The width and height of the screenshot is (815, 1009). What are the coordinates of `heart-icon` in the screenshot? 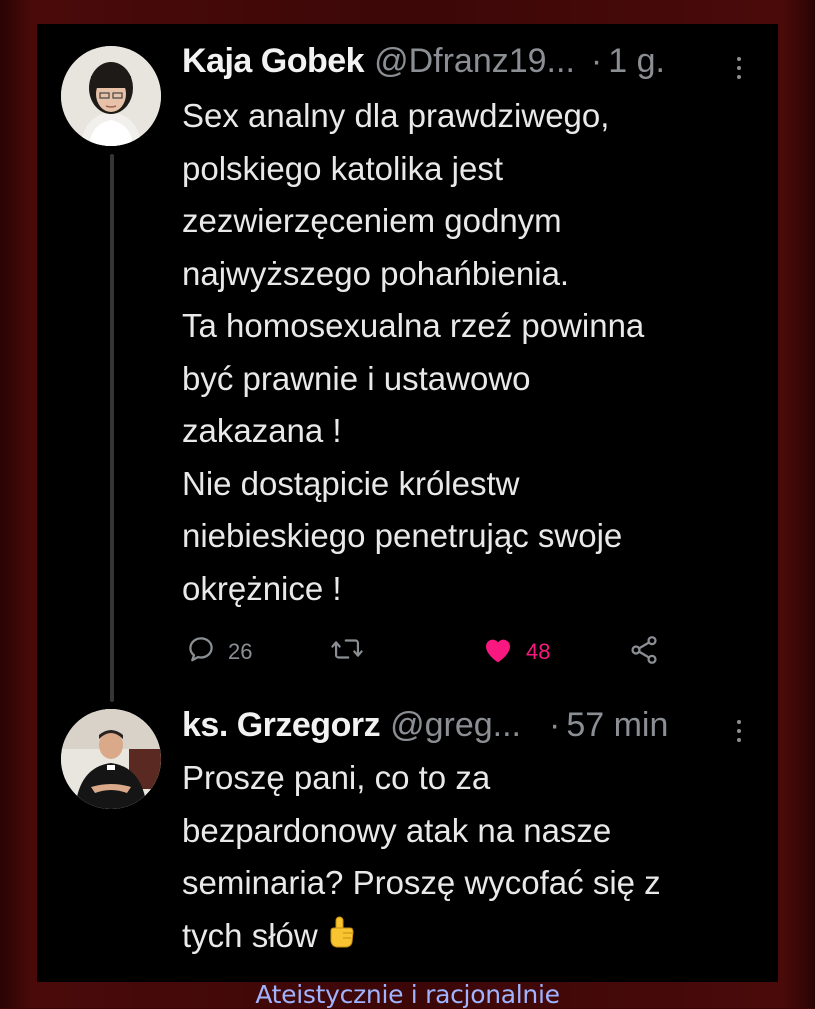 It's located at (498, 651).